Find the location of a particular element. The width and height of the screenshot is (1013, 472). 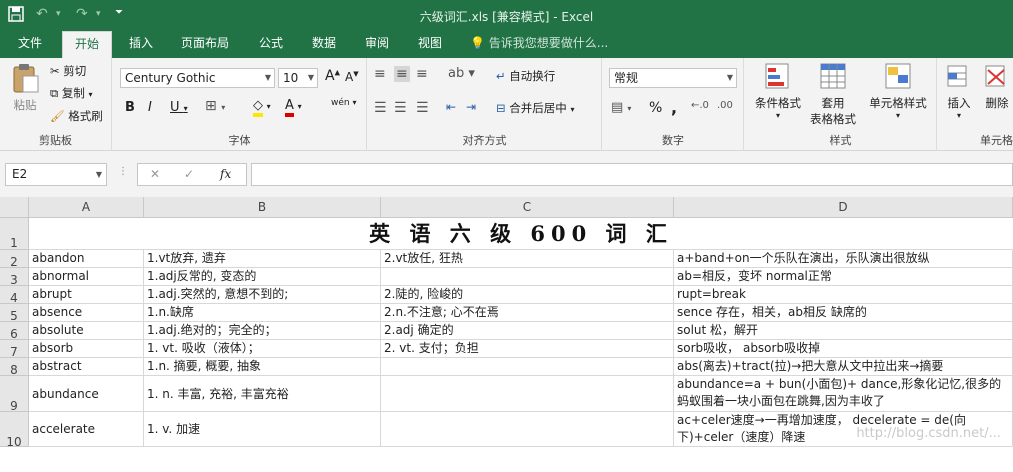

column-header-d: D is located at coordinates (843, 207).